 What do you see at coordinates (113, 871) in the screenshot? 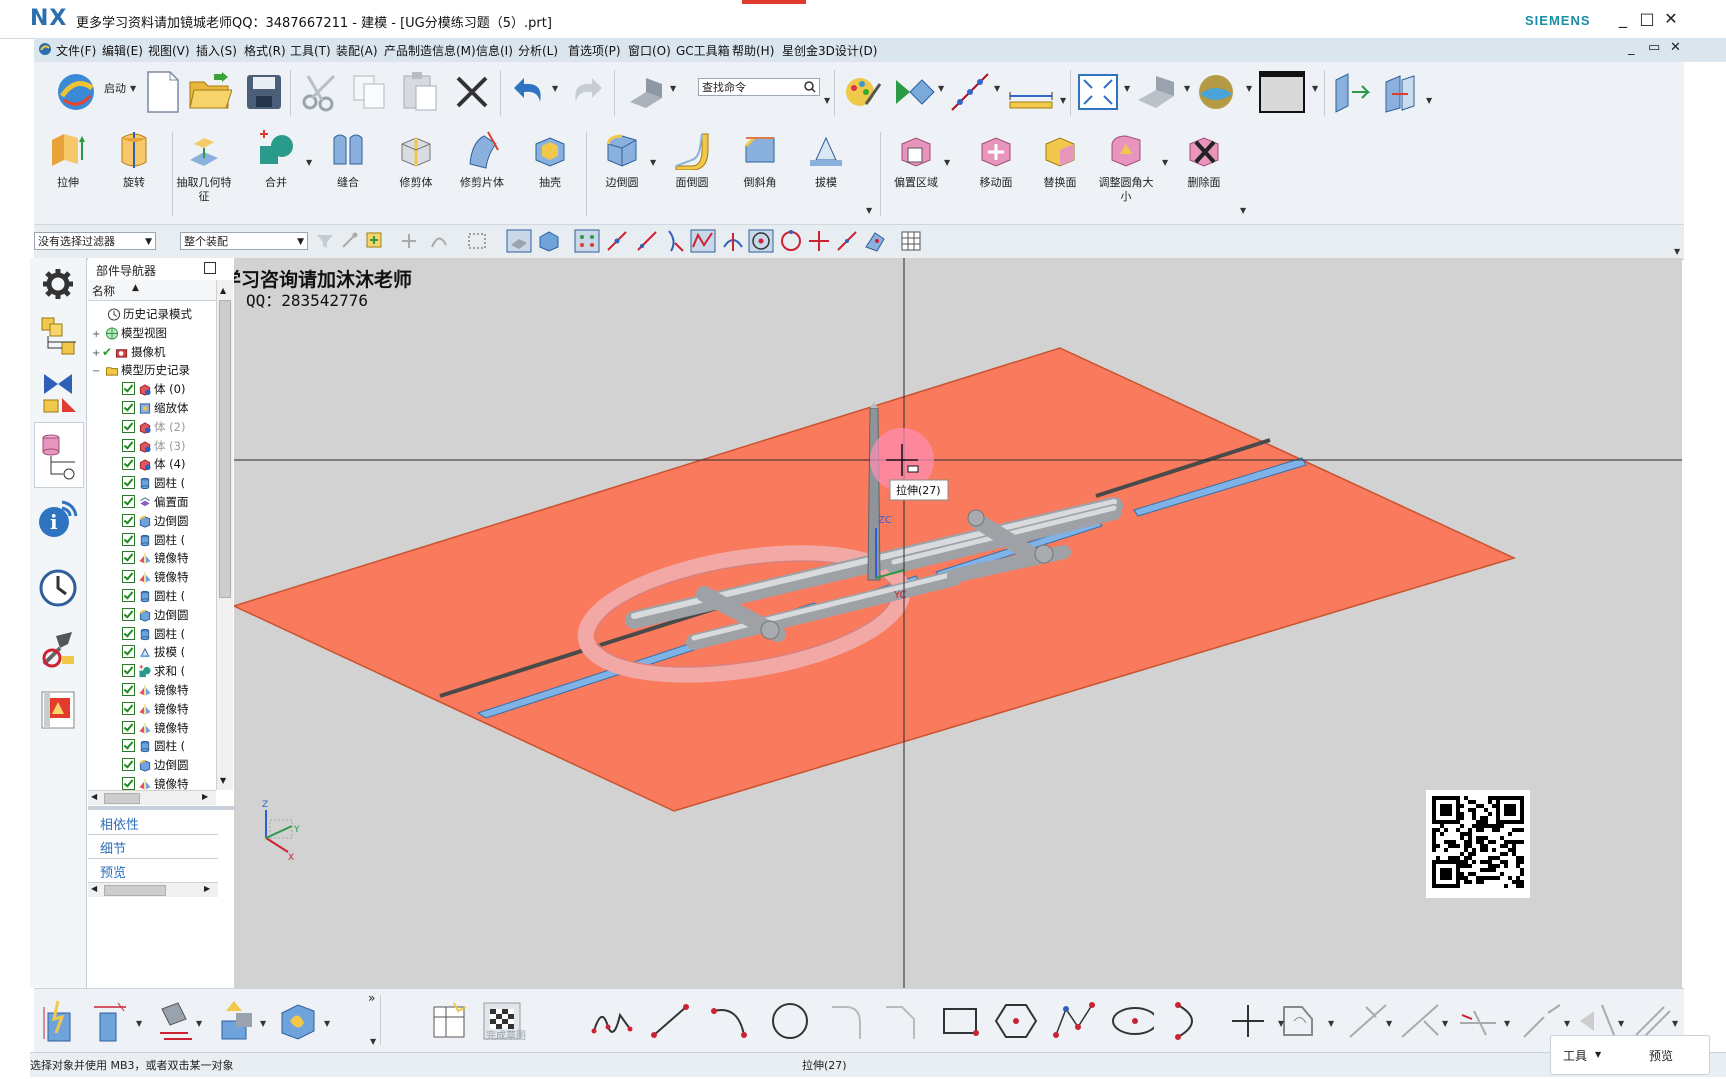
I see `preview-panel: 预览` at bounding box center [113, 871].